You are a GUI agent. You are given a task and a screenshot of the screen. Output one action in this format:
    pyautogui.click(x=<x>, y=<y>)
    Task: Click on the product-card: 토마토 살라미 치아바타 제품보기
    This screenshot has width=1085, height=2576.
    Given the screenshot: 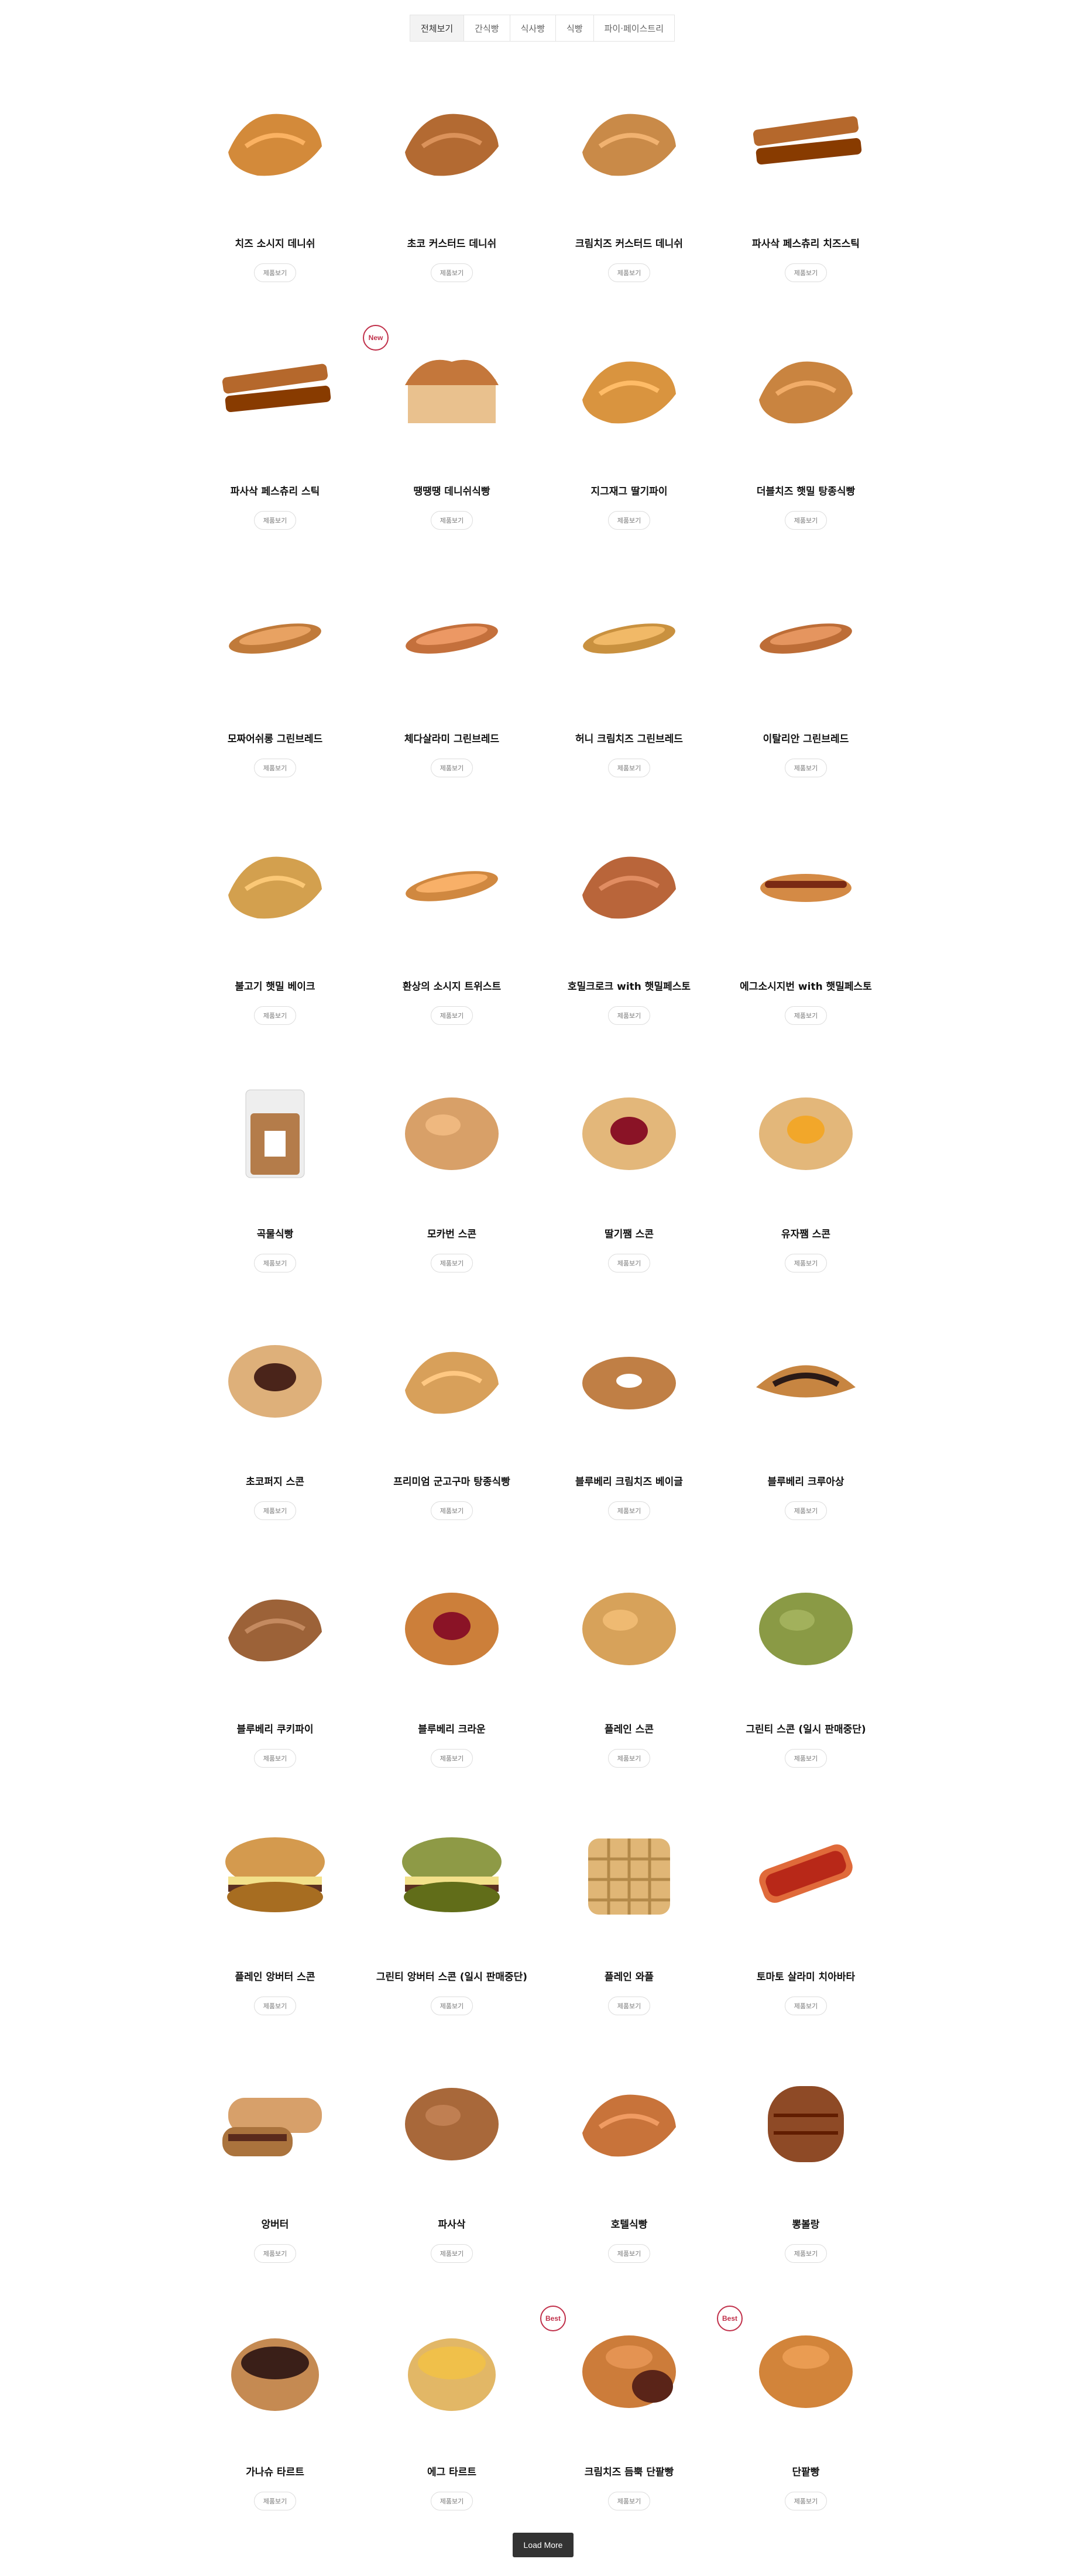 What is the action you would take?
    pyautogui.click(x=806, y=1939)
    